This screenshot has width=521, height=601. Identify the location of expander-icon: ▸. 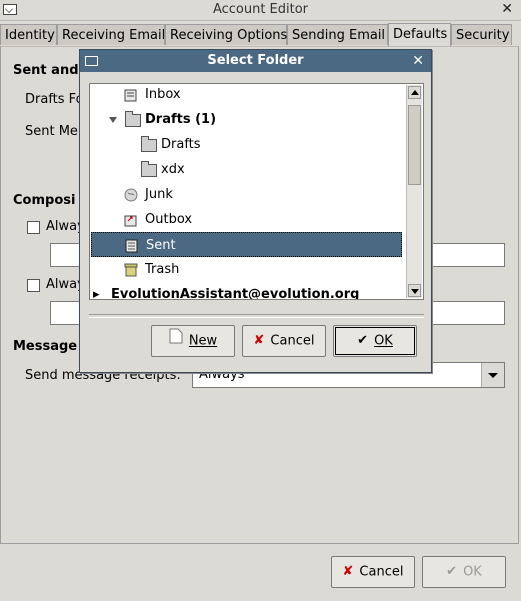
(96, 290).